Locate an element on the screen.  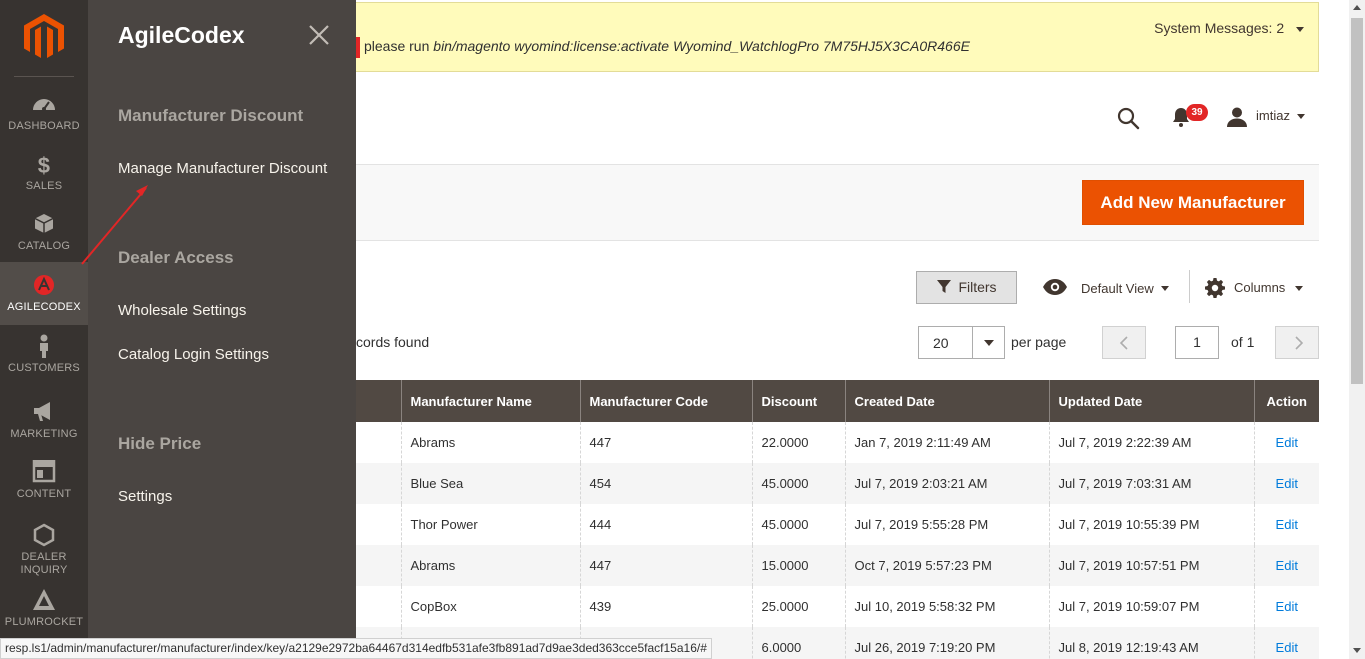
chevron-right-icon is located at coordinates (1299, 343).